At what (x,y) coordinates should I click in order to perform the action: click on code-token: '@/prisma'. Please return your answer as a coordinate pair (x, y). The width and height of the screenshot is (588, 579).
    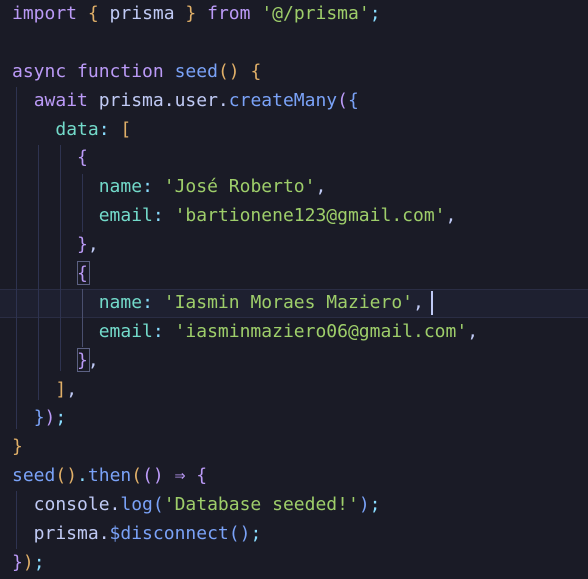
    Looking at the image, I should click on (315, 13).